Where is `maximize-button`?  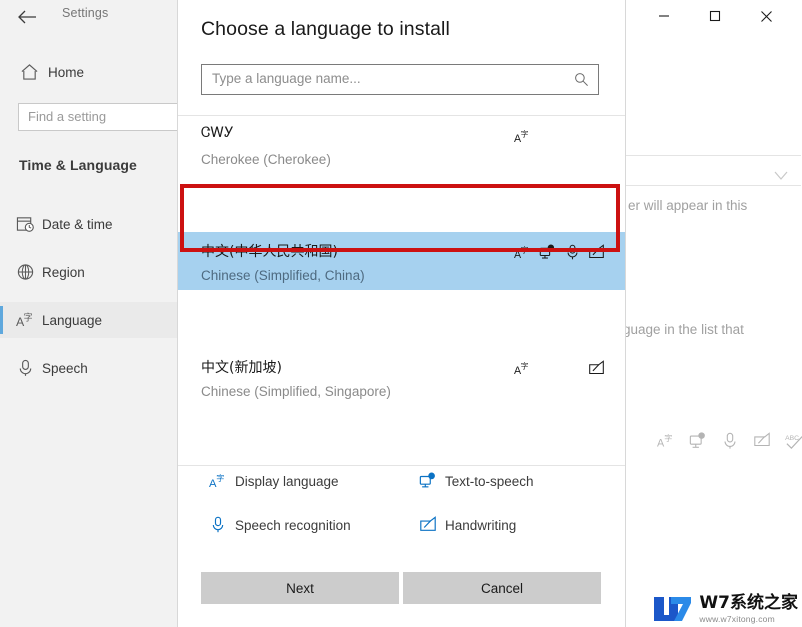
maximize-button is located at coordinates (715, 16).